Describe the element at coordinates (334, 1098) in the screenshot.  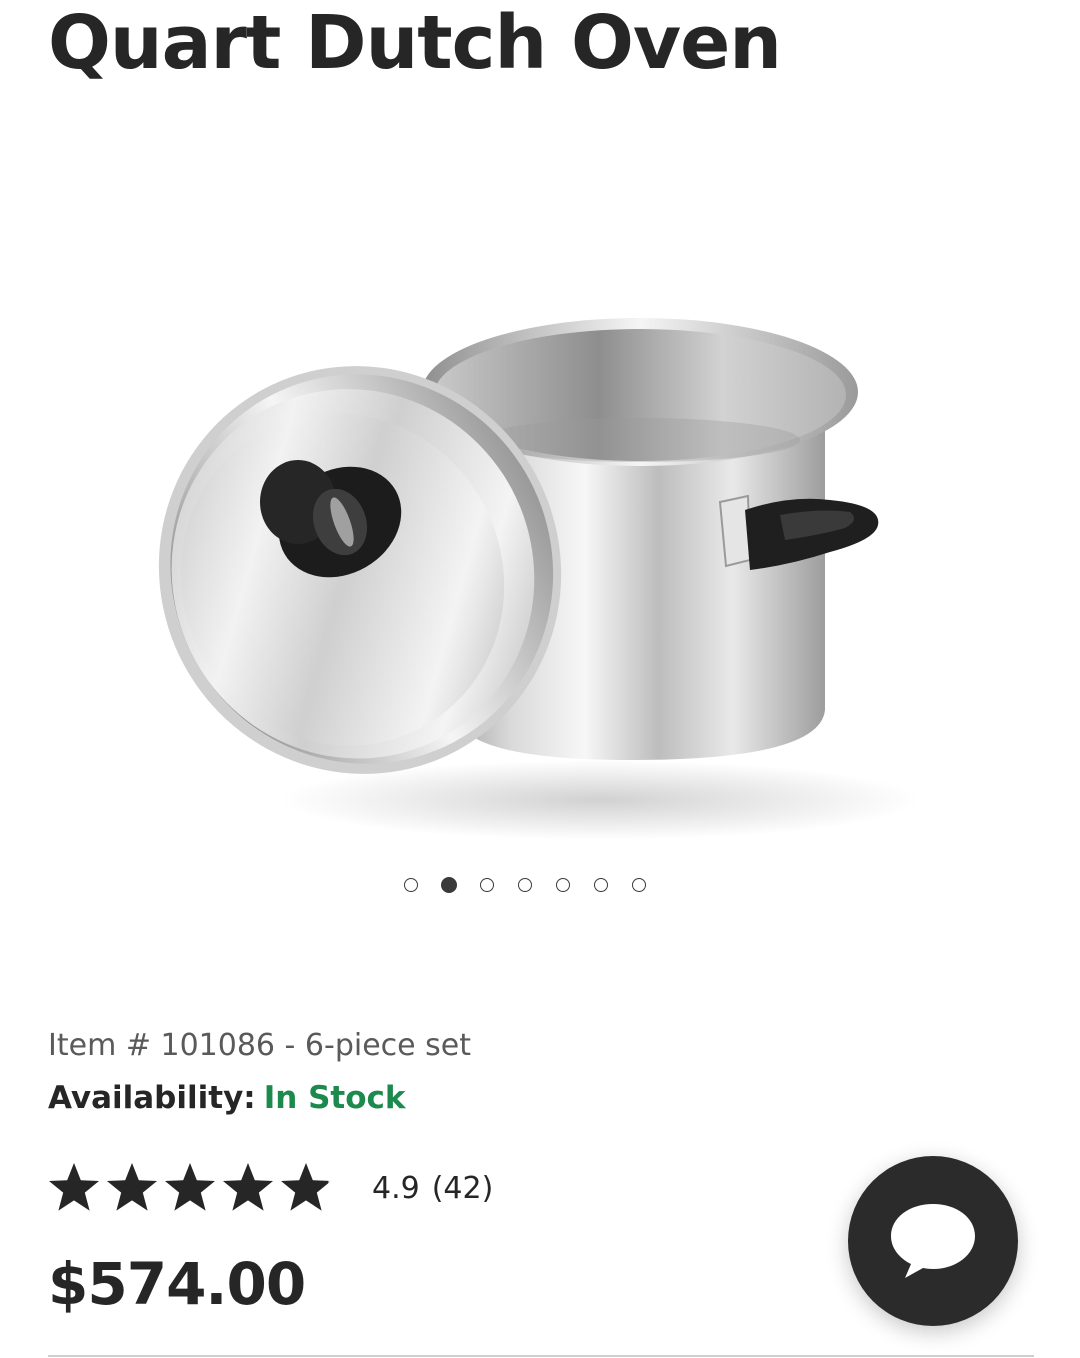
I see `availability-status: In Stock` at that location.